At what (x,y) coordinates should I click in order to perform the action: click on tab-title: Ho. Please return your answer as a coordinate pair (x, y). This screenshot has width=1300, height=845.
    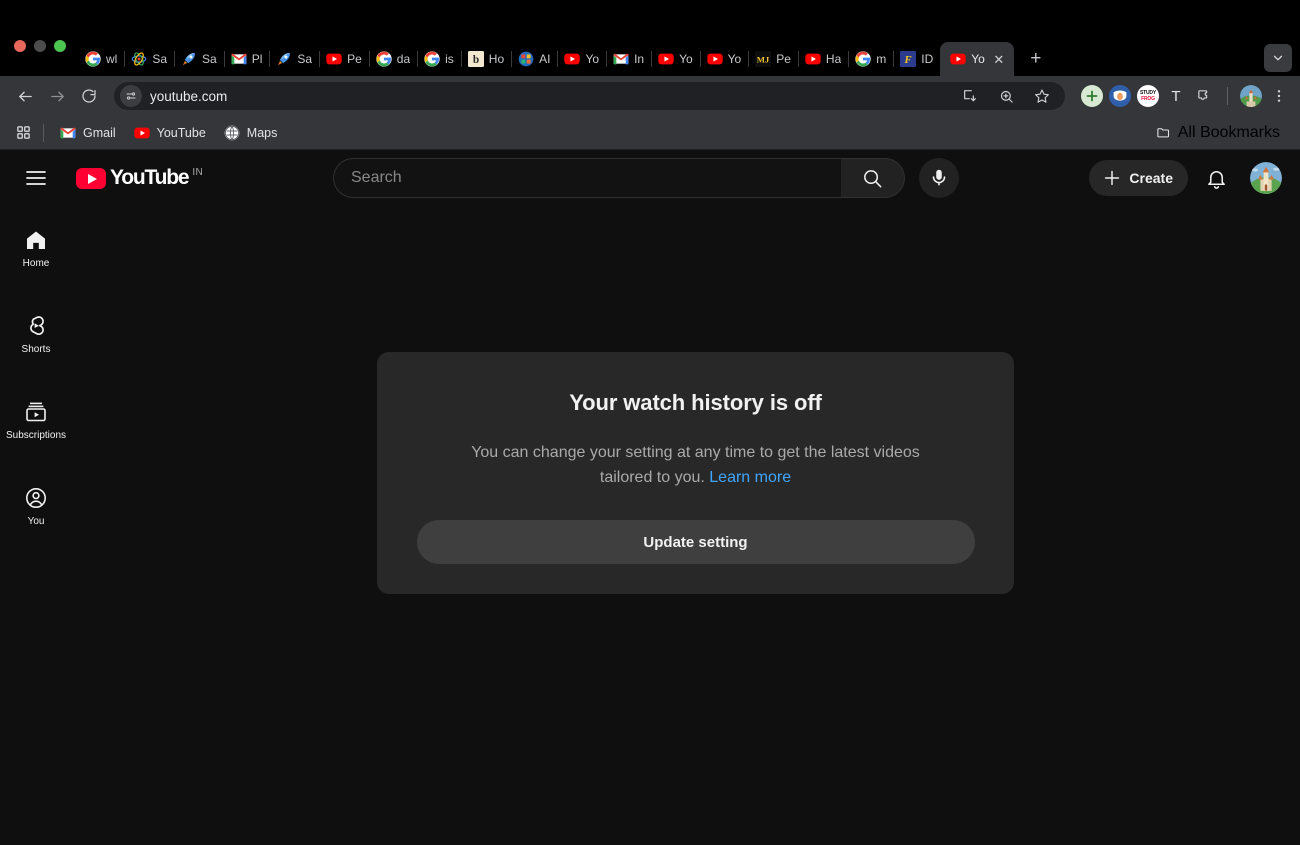
    Looking at the image, I should click on (496, 59).